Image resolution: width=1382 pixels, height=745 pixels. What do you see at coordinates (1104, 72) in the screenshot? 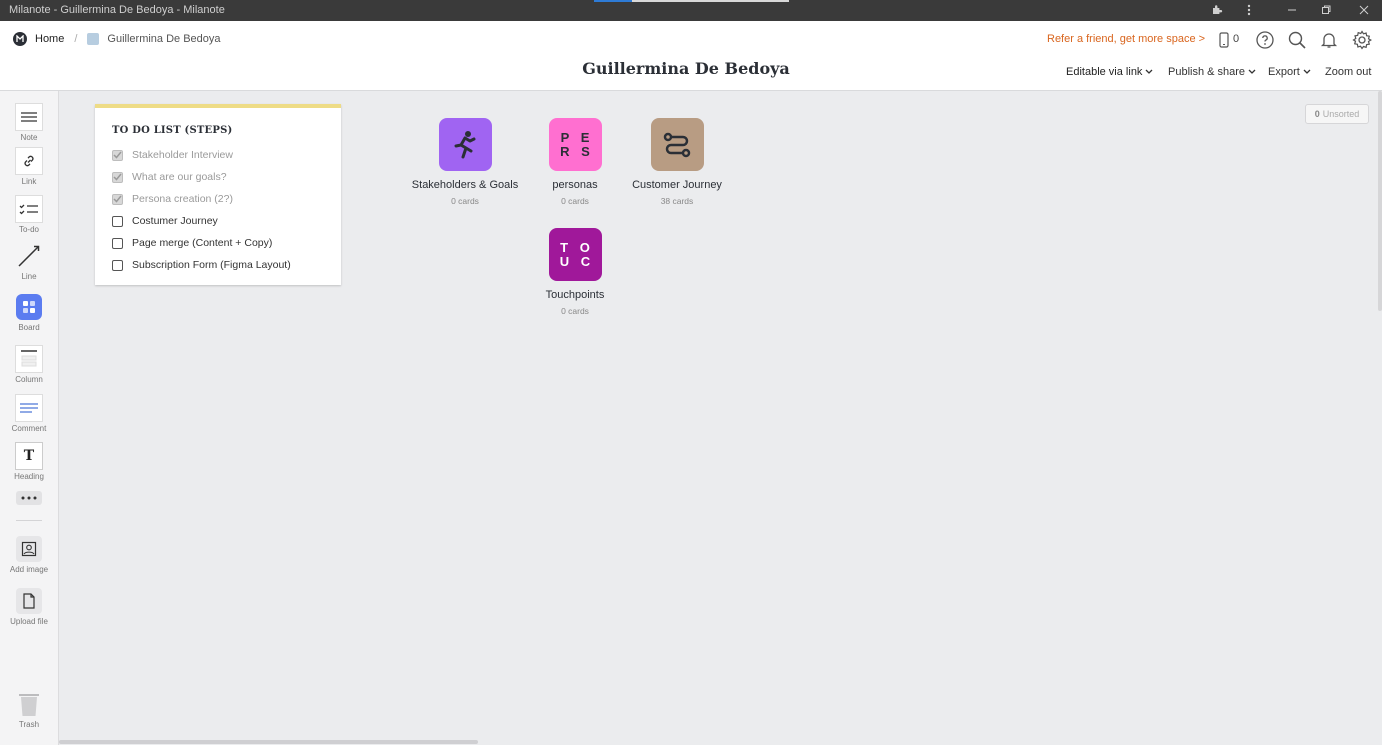
I see `editable-via-link-label: Editable via link` at bounding box center [1104, 72].